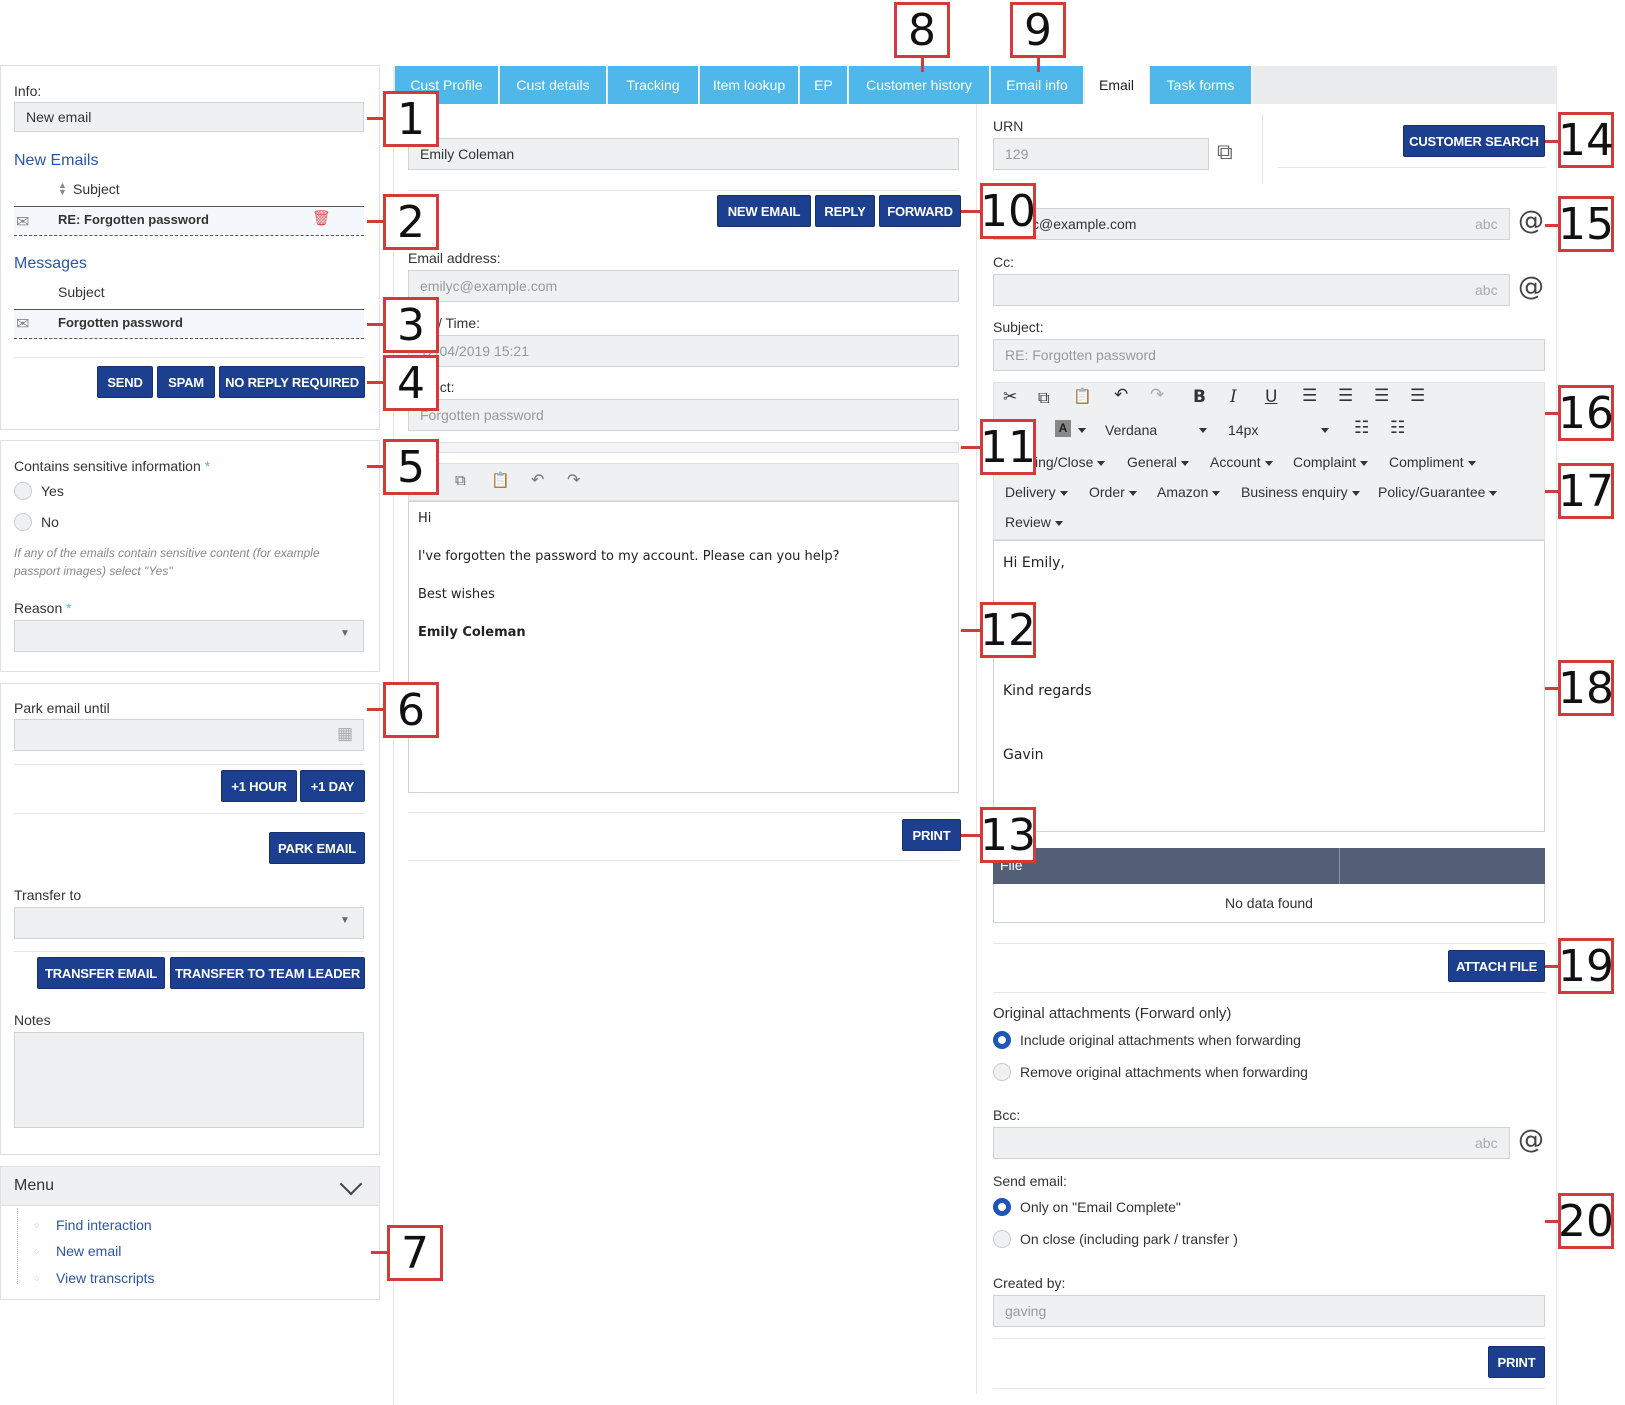 Image resolution: width=1625 pixels, height=1405 pixels. I want to click on italic-icon: I, so click(1233, 397).